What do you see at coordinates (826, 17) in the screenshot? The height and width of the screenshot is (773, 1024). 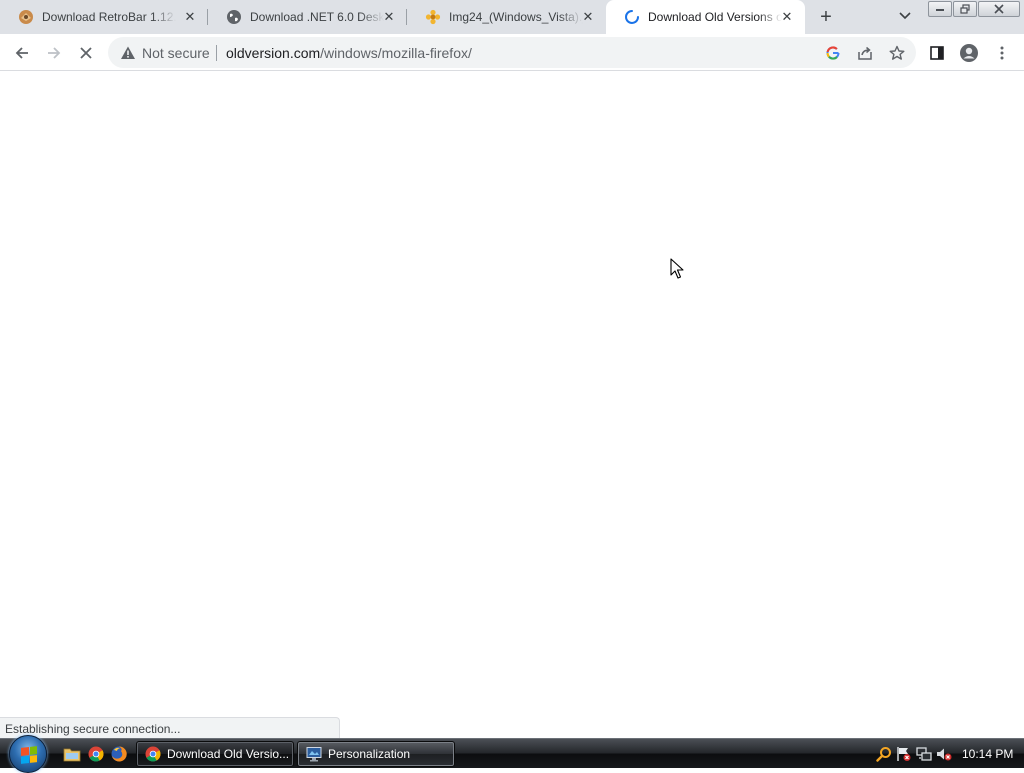 I see `new-tab-button: +` at bounding box center [826, 17].